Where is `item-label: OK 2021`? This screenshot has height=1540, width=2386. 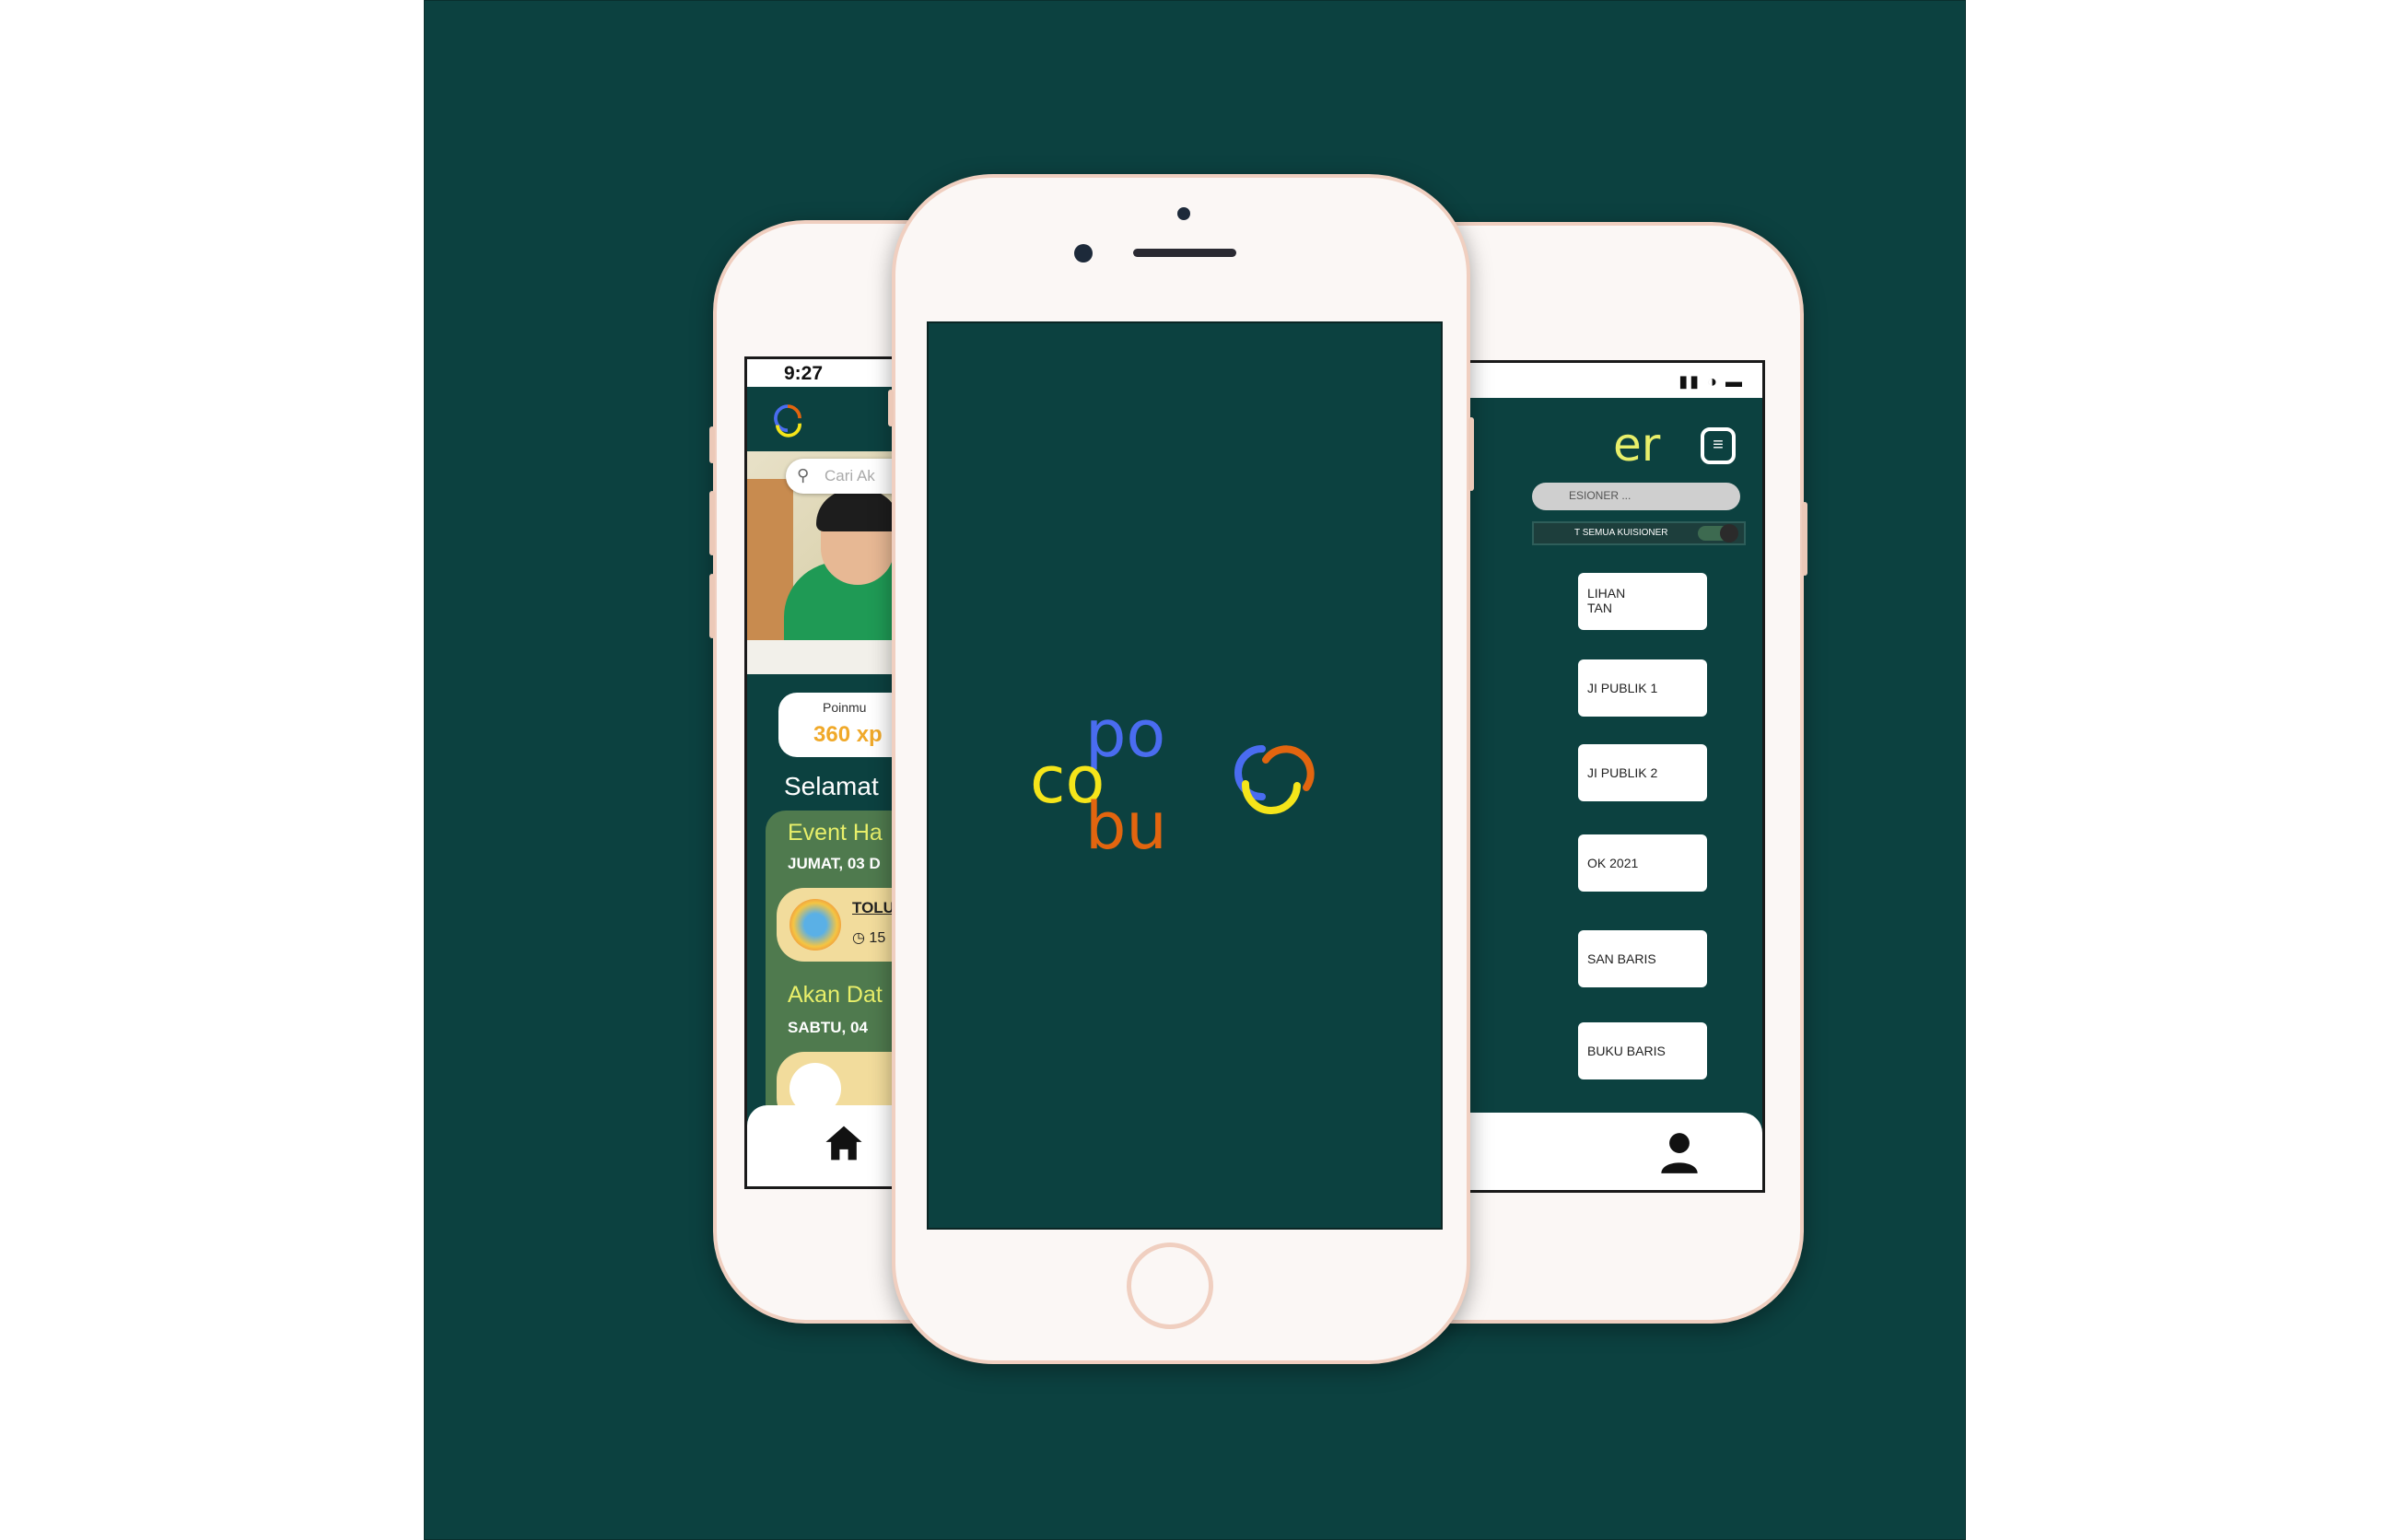 item-label: OK 2021 is located at coordinates (1613, 863).